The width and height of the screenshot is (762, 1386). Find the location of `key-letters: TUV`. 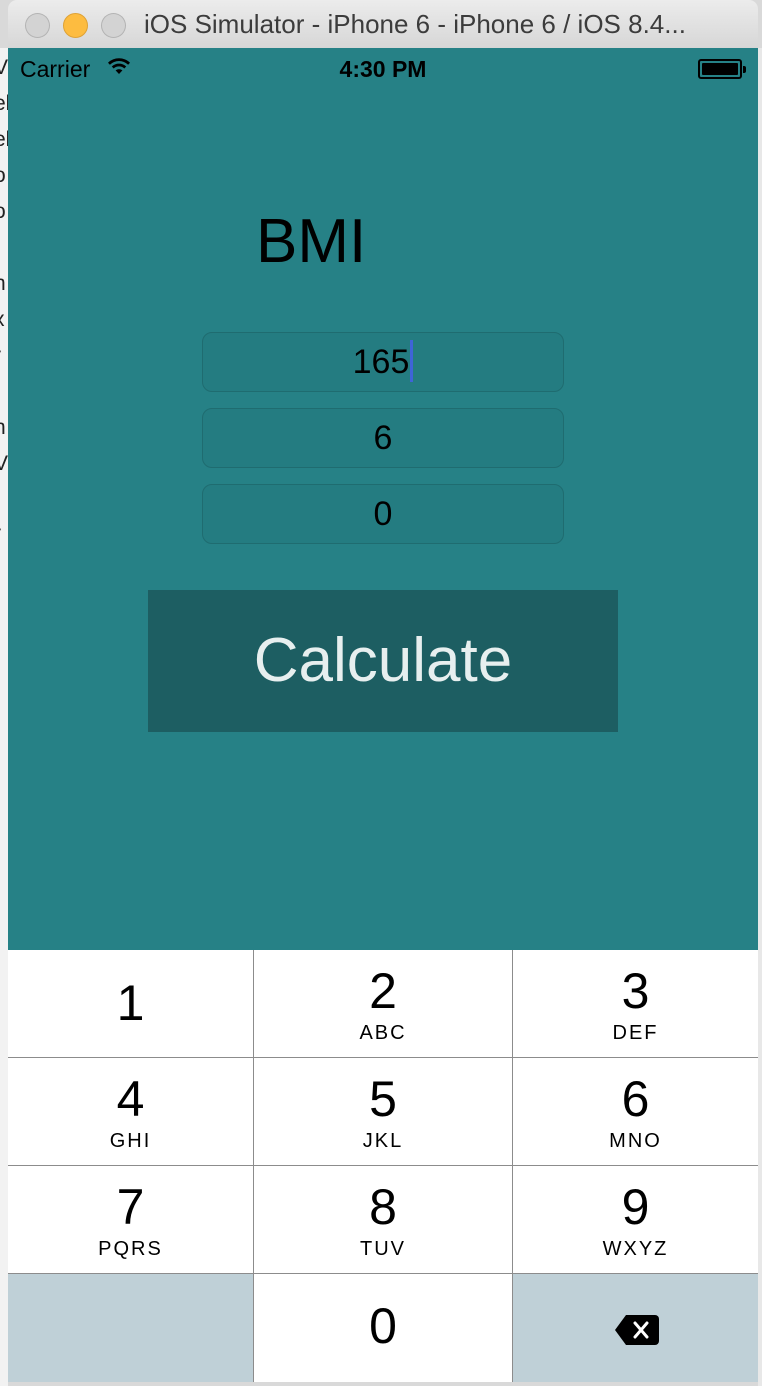

key-letters: TUV is located at coordinates (383, 1249).